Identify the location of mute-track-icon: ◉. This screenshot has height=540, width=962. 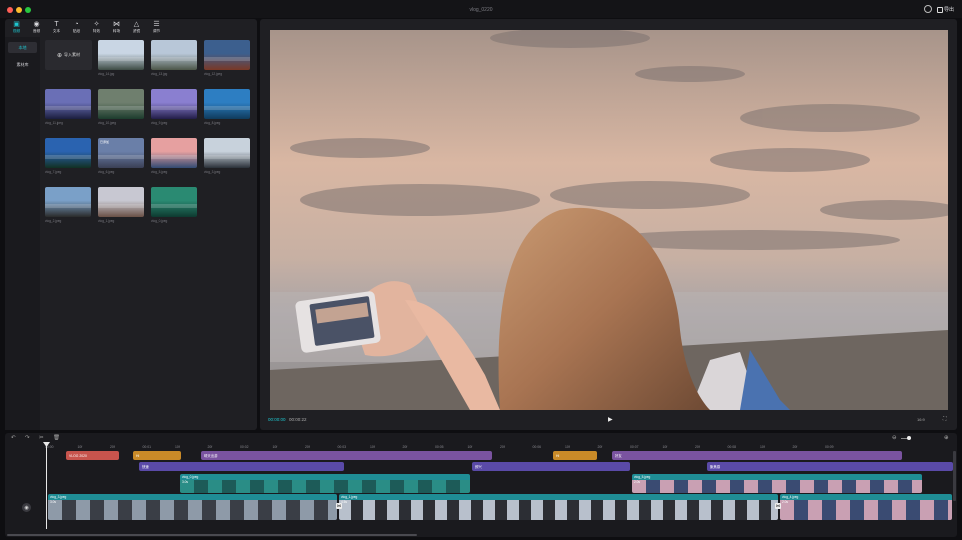
(26, 507).